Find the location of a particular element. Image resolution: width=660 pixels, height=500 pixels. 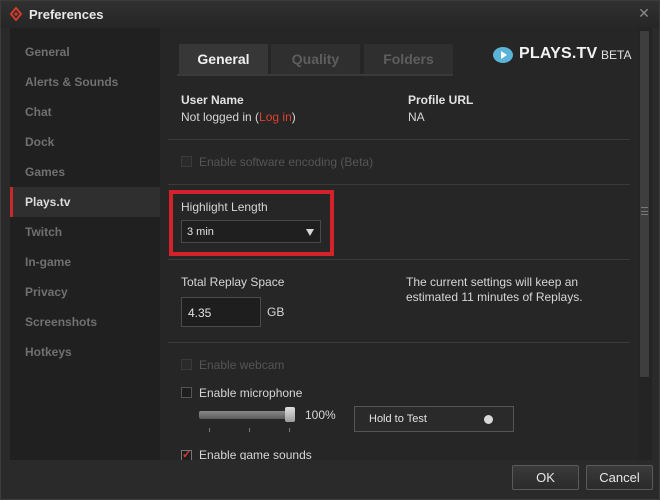

game-sounds-label: Enable game sounds is located at coordinates (255, 454).